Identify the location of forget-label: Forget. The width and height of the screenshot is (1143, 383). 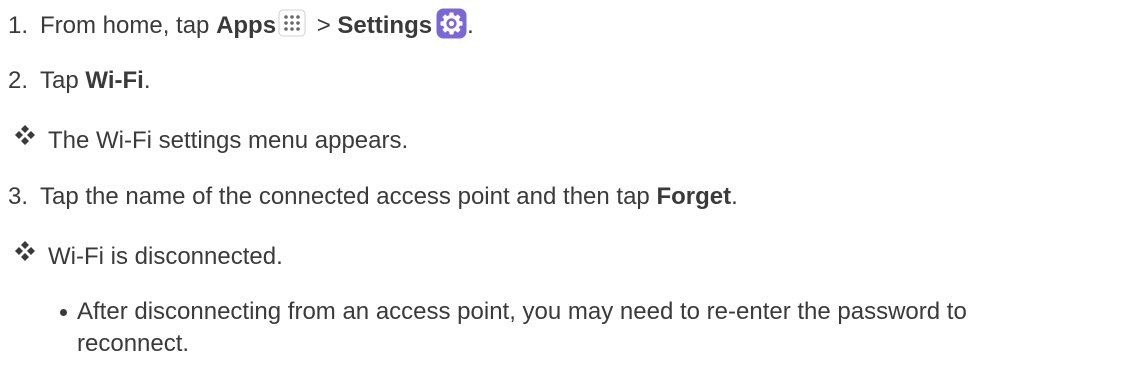
(694, 196).